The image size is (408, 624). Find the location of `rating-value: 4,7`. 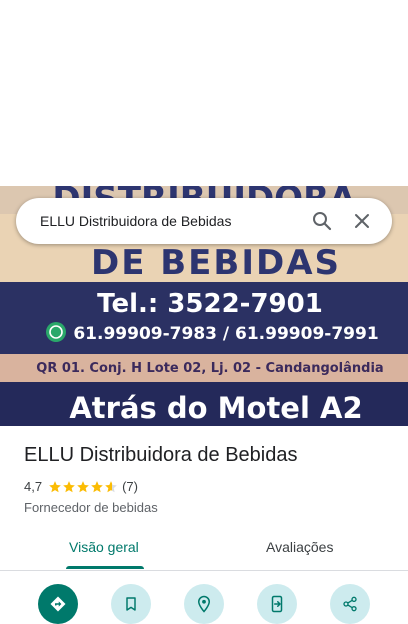

rating-value: 4,7 is located at coordinates (33, 486).